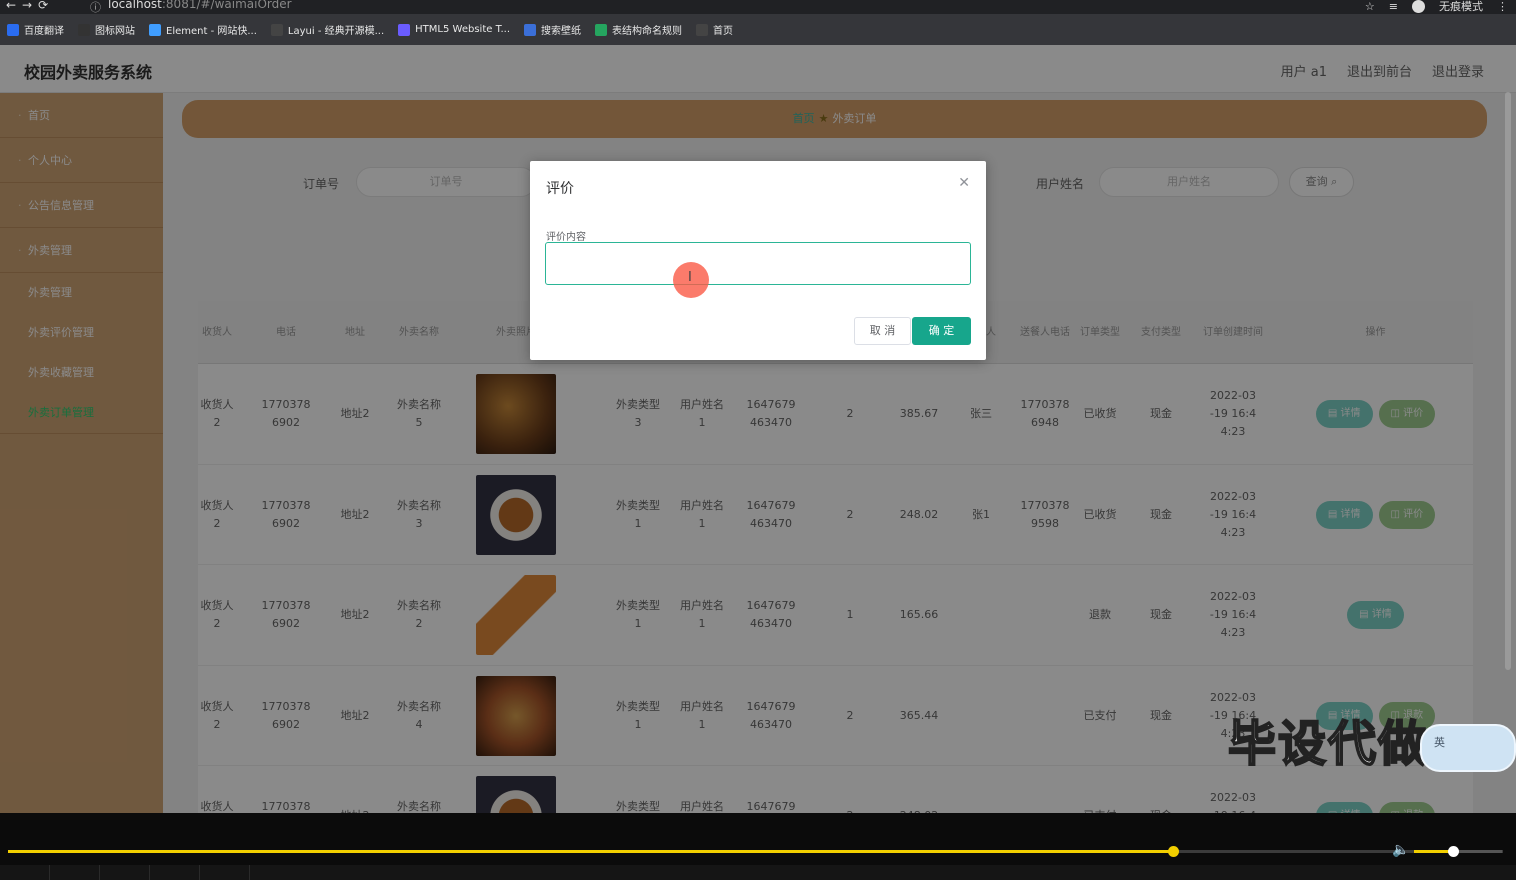 The height and width of the screenshot is (880, 1516). What do you see at coordinates (561, 31) in the screenshot?
I see `bookmark-label: 搜索壁纸` at bounding box center [561, 31].